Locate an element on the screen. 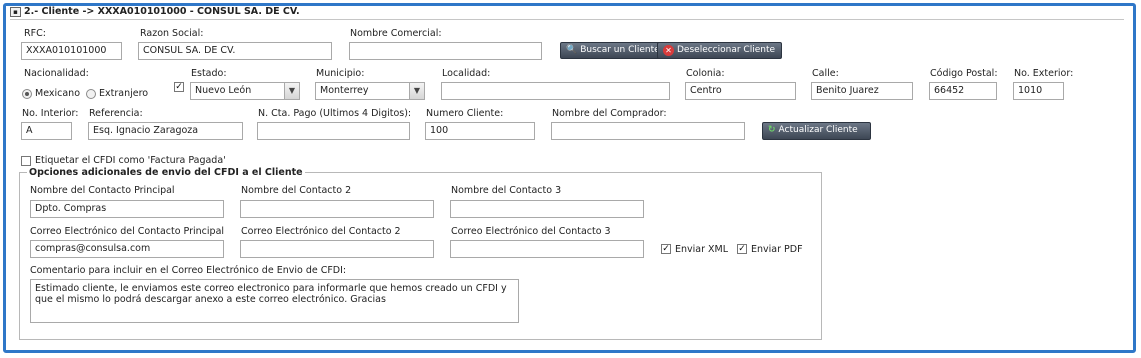 The width and height of the screenshot is (1141, 358). correo-3-field is located at coordinates (547, 249).